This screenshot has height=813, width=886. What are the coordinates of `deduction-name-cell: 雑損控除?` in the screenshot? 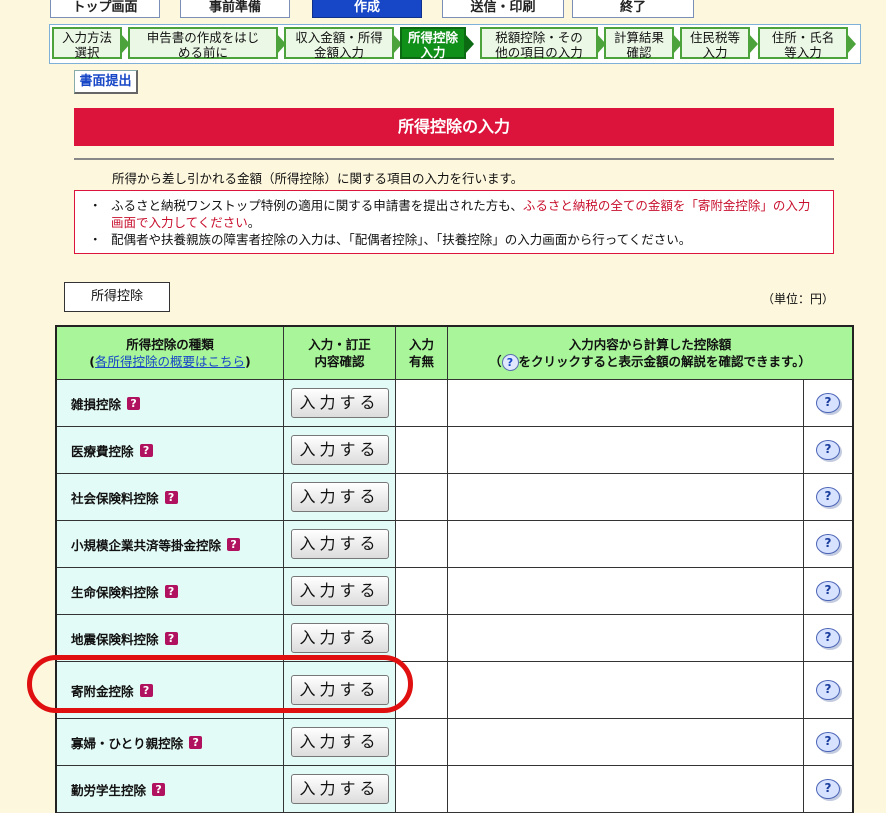 It's located at (170, 403).